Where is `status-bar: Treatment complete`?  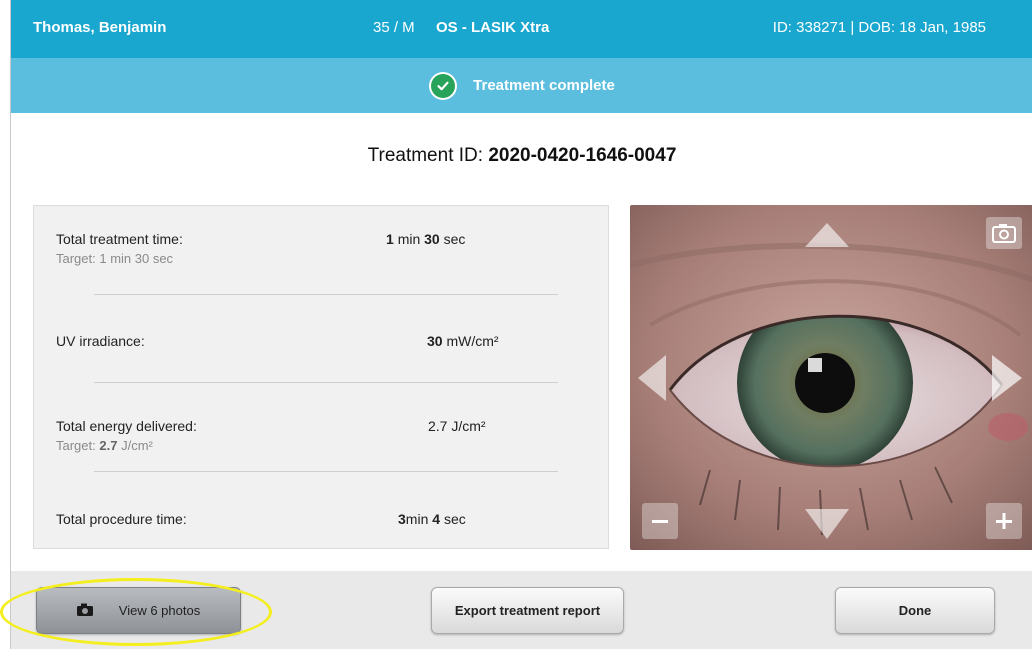 status-bar: Treatment complete is located at coordinates (521, 85).